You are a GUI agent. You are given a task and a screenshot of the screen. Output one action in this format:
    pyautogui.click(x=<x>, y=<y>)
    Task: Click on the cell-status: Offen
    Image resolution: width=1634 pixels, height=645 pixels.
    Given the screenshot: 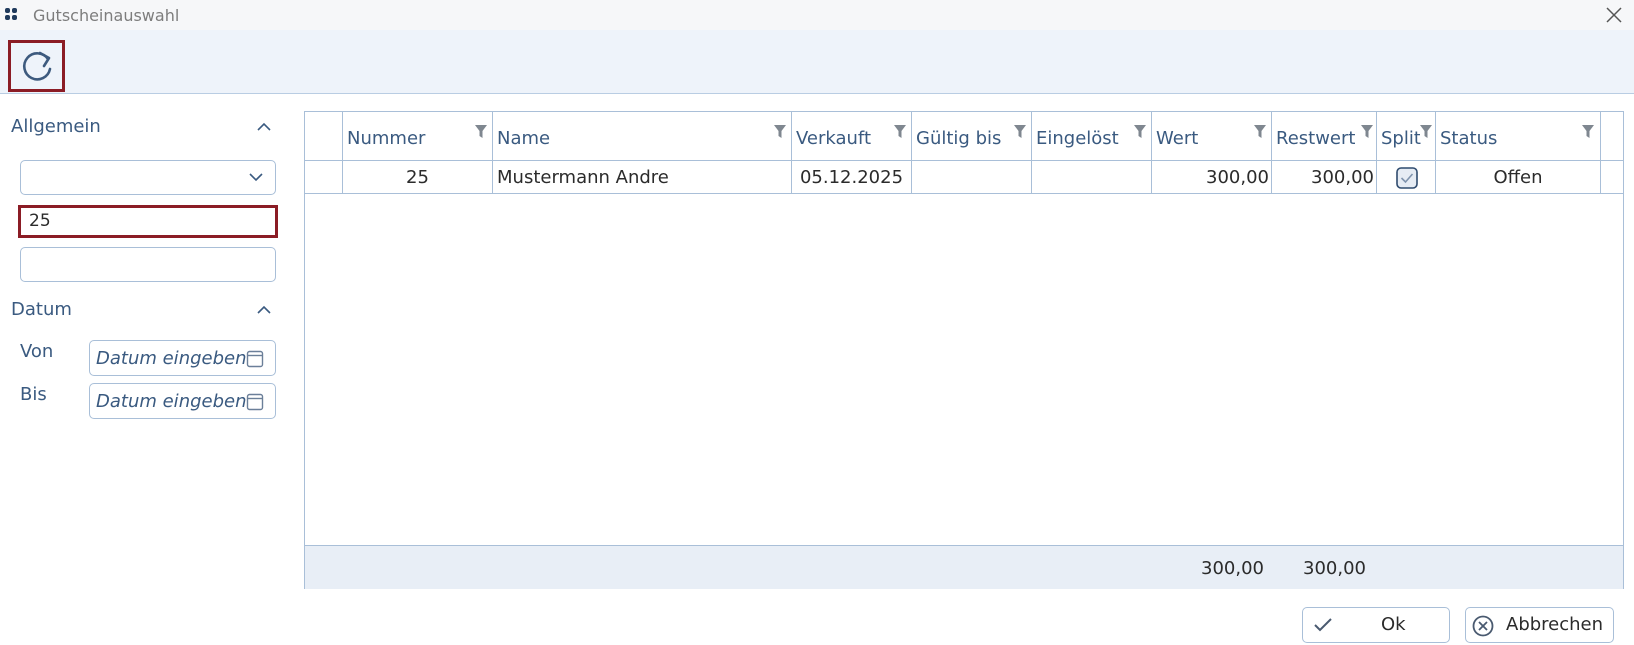 What is the action you would take?
    pyautogui.click(x=1518, y=177)
    